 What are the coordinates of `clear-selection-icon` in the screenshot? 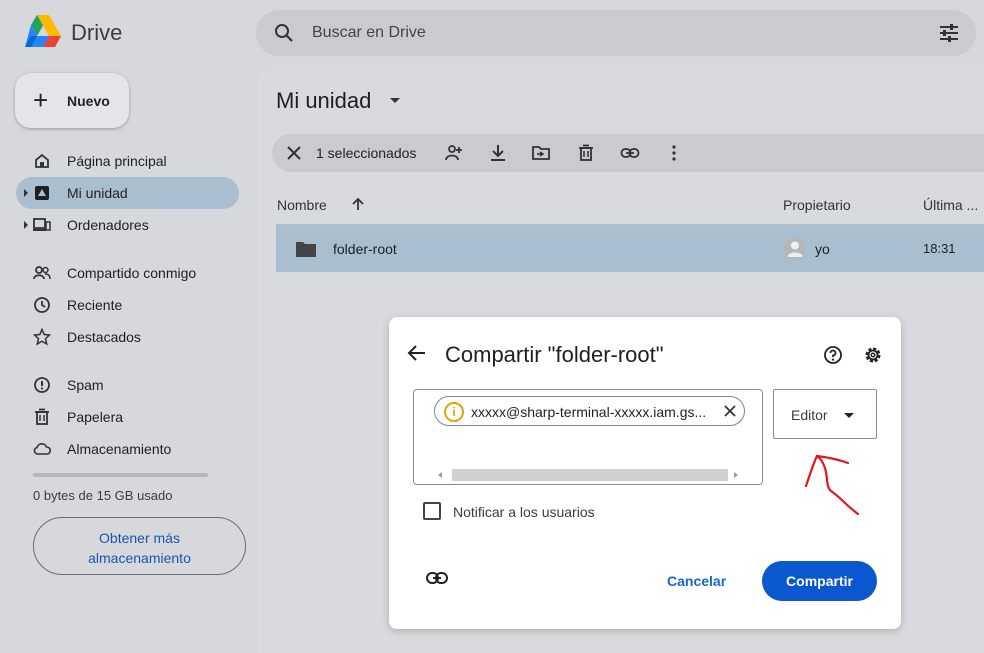 It's located at (294, 153).